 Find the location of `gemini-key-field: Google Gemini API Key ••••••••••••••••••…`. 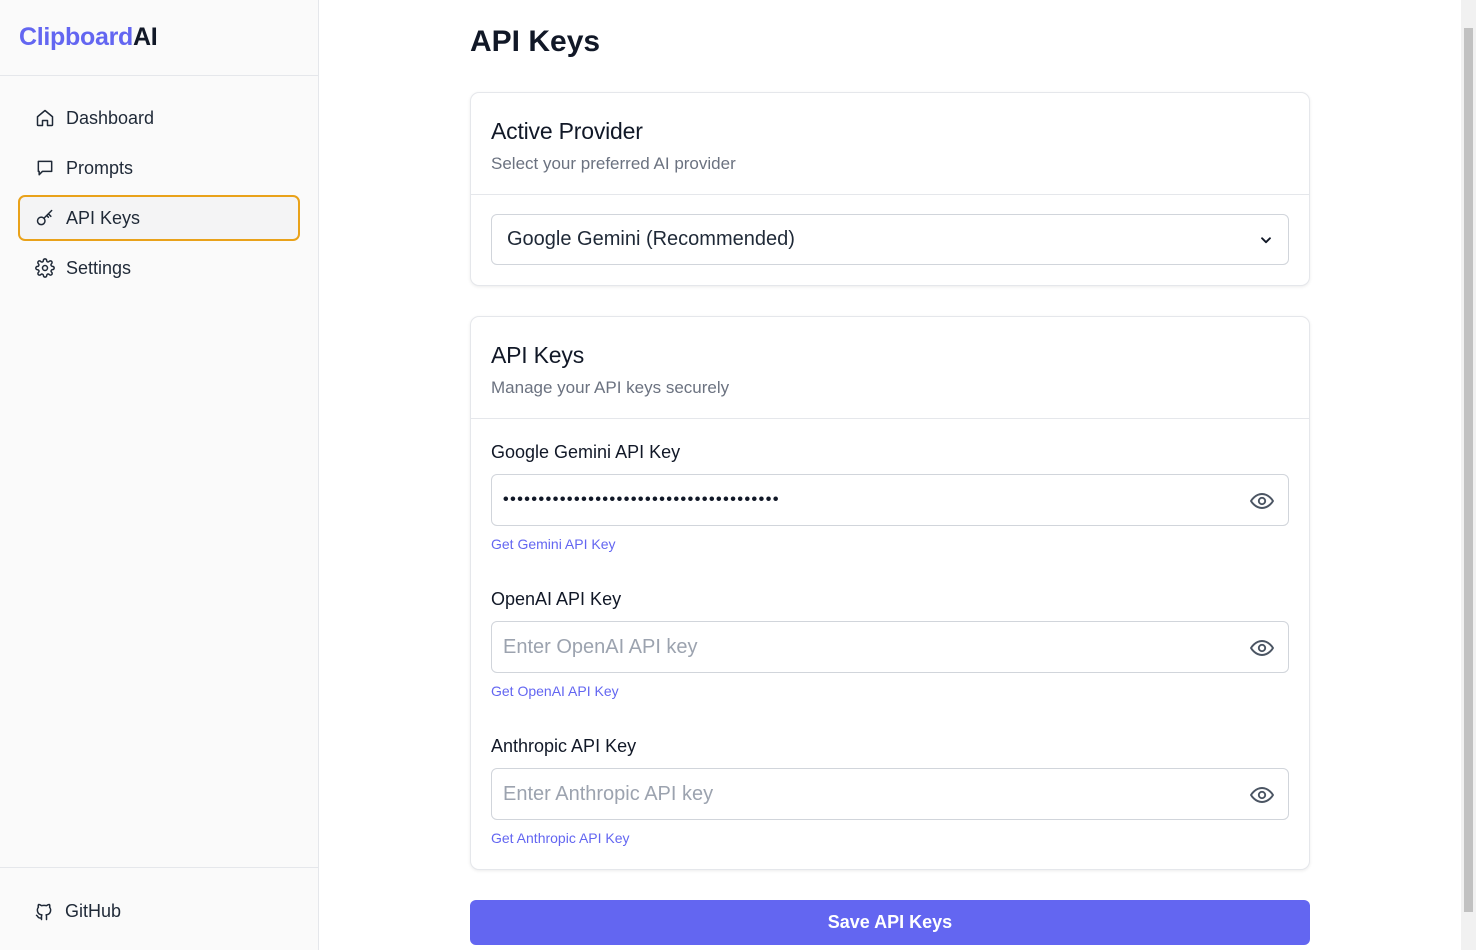

gemini-key-field: Google Gemini API Key ••••••••••••••••••… is located at coordinates (890, 498).